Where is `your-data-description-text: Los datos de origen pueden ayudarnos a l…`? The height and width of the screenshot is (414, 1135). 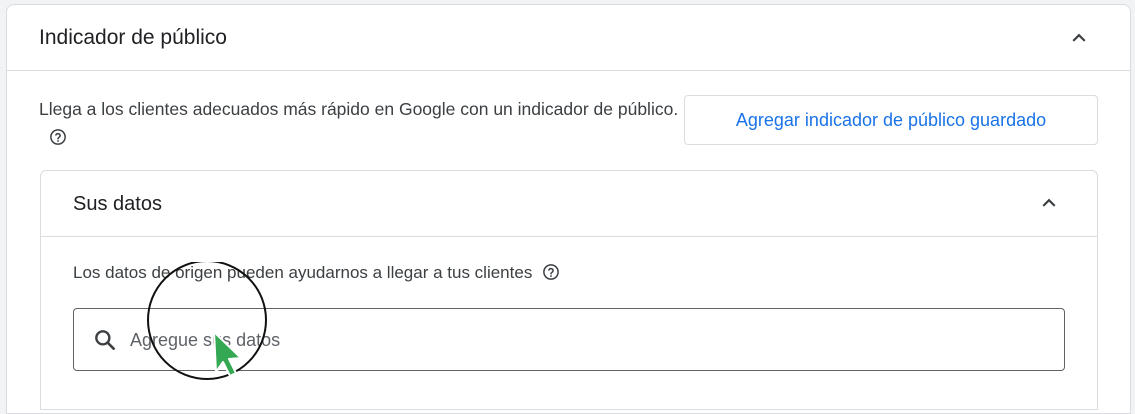
your-data-description-text: Los datos de origen pueden ayudarnos a l… is located at coordinates (303, 272).